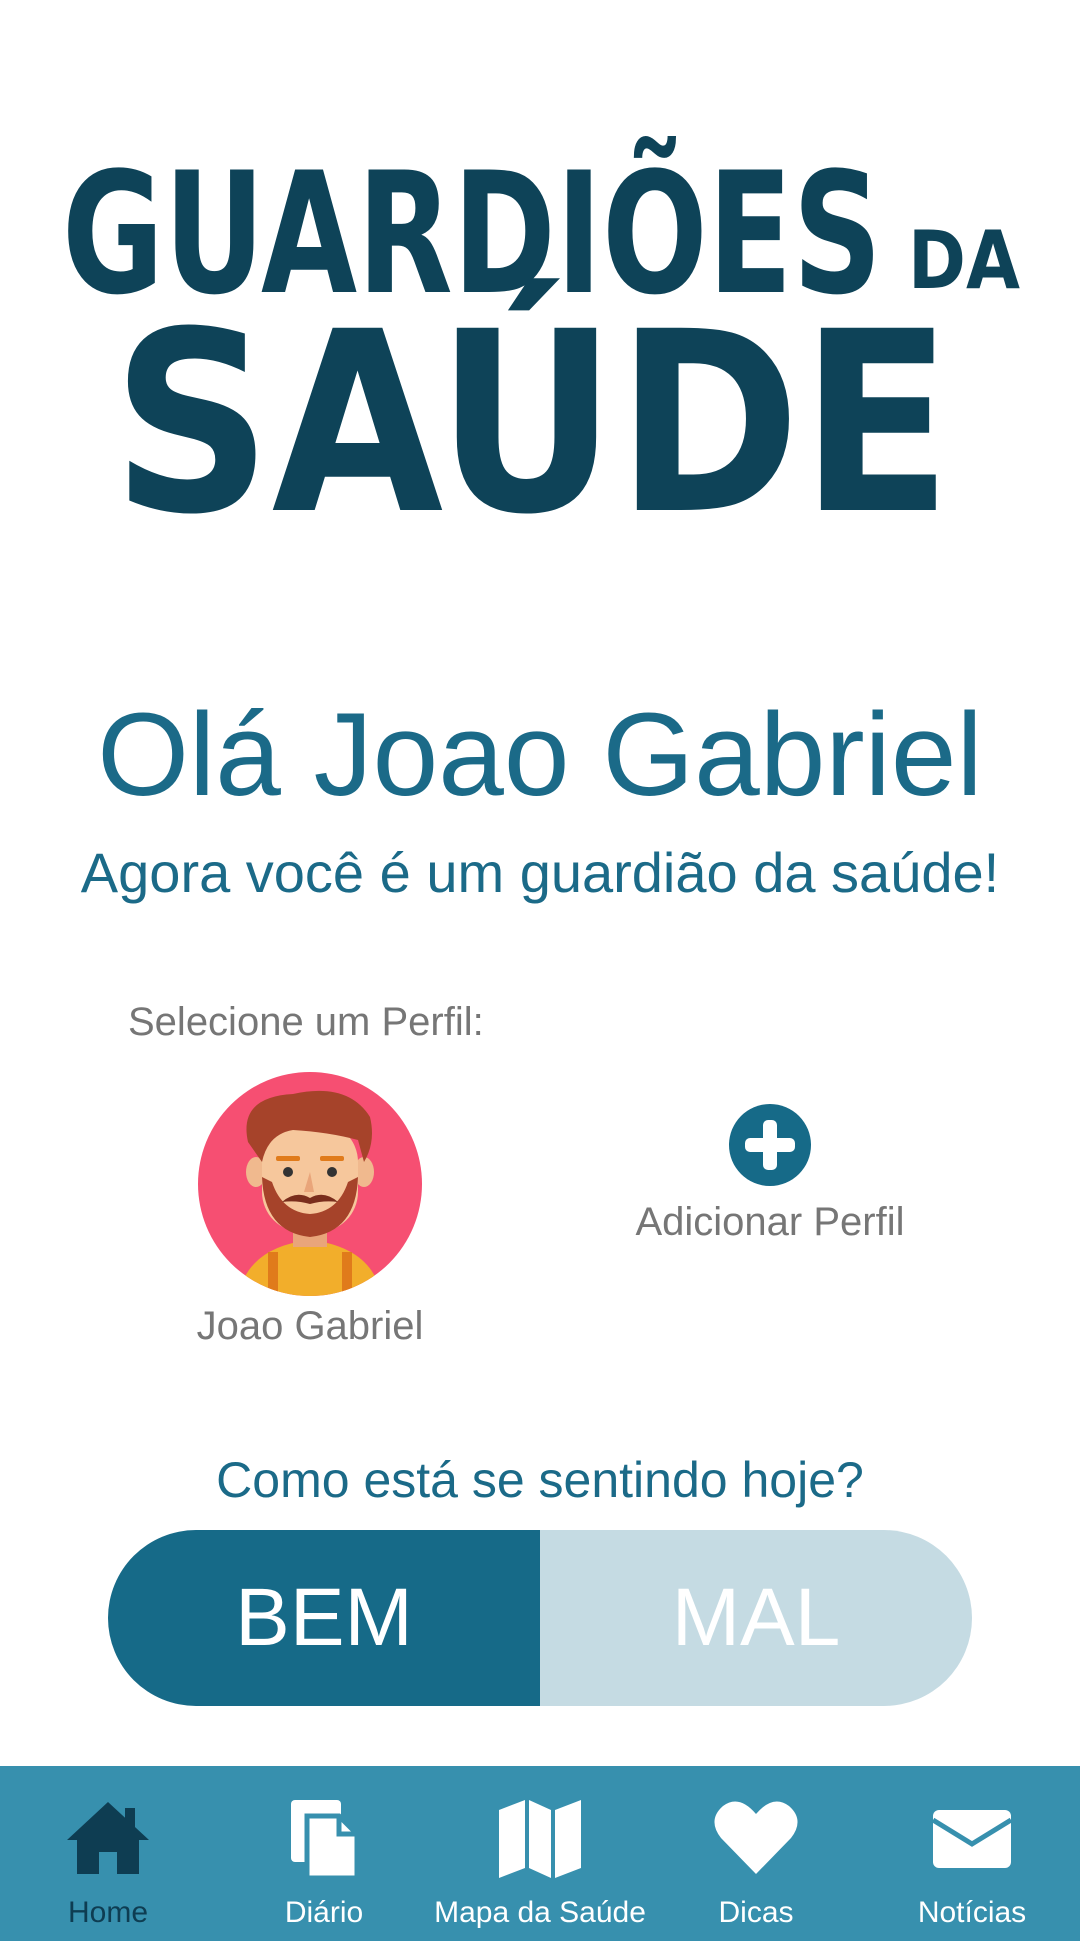  Describe the element at coordinates (756, 1912) in the screenshot. I see `nav-label-dicas: Dicas` at that location.